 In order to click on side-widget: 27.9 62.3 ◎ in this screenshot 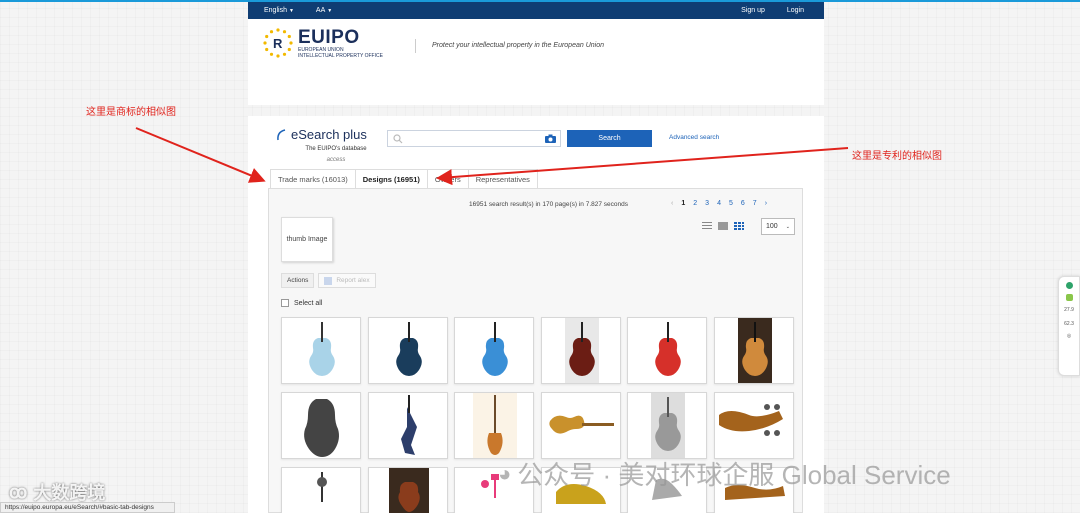, I will do `click(1069, 326)`.